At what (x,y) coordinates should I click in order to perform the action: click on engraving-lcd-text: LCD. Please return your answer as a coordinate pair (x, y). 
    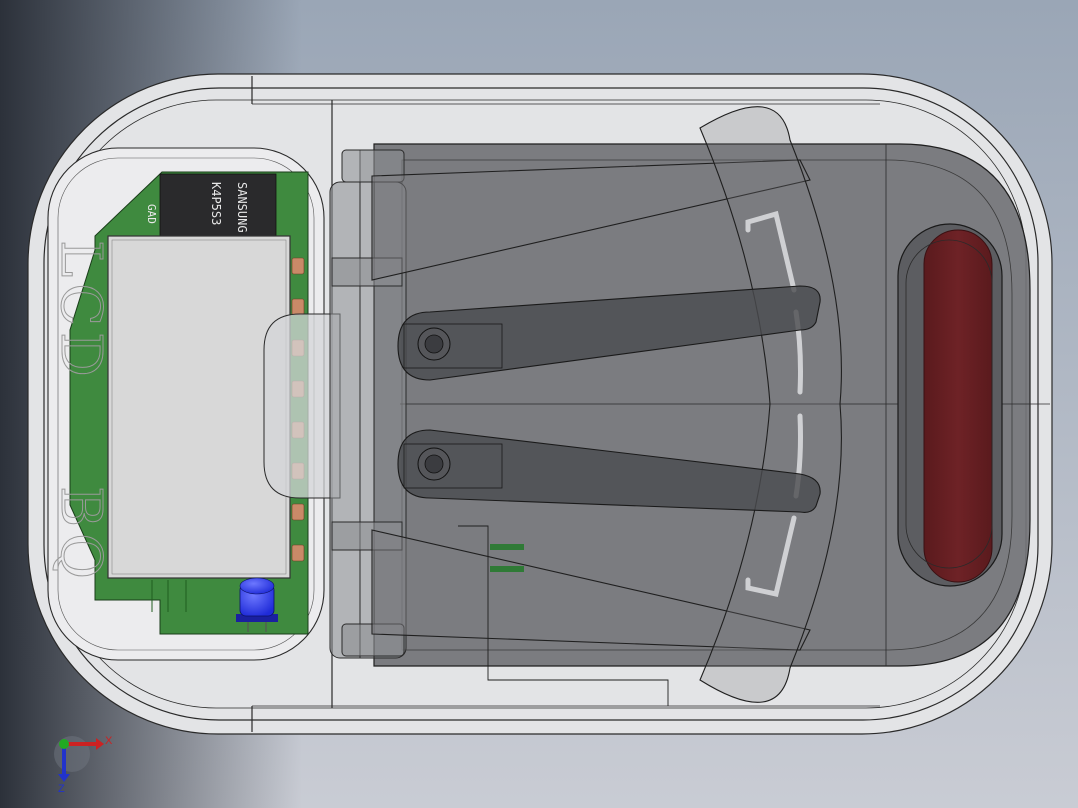
    Looking at the image, I should click on (80, 311).